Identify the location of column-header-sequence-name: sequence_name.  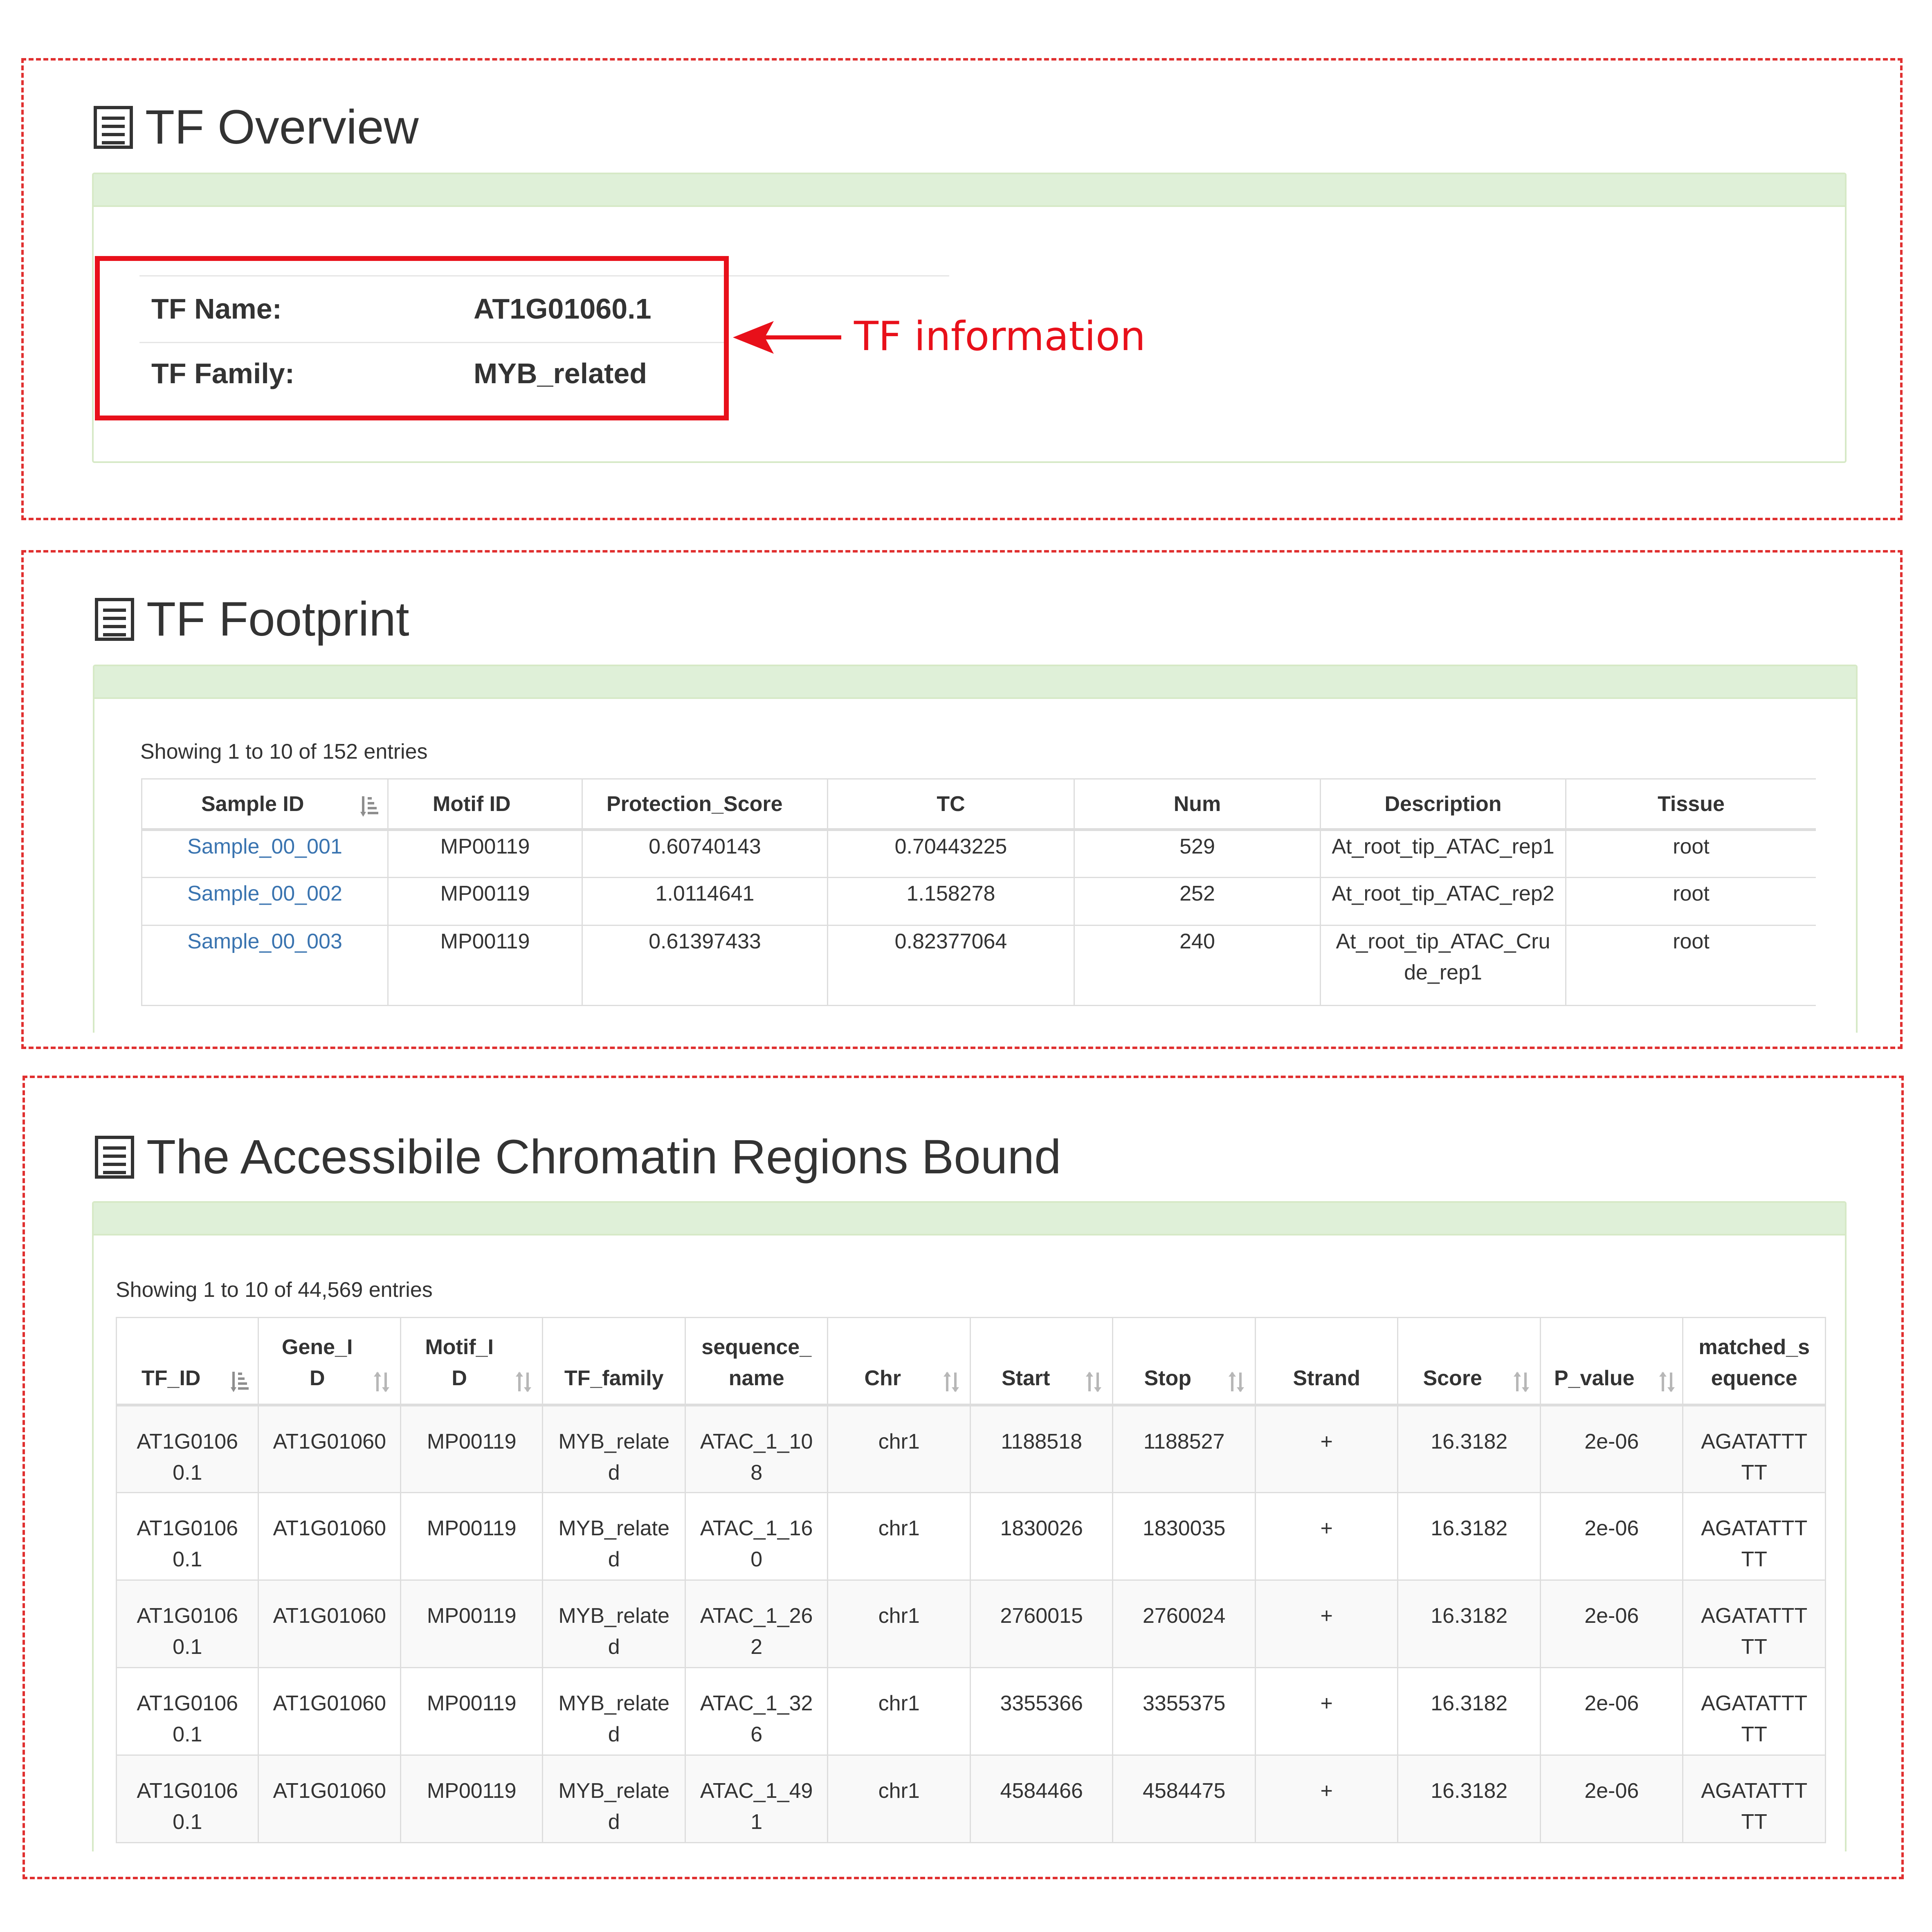
(757, 1362).